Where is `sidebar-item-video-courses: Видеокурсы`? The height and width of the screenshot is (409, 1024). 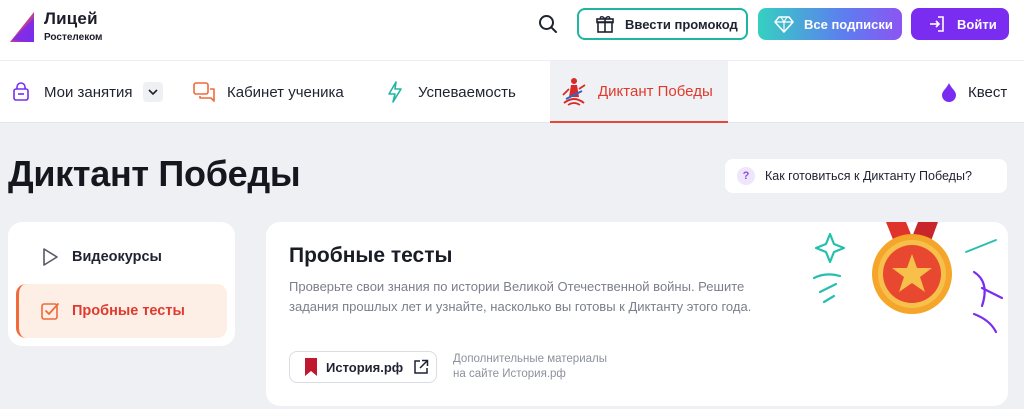
sidebar-item-video-courses: Видеокурсы is located at coordinates (121, 257).